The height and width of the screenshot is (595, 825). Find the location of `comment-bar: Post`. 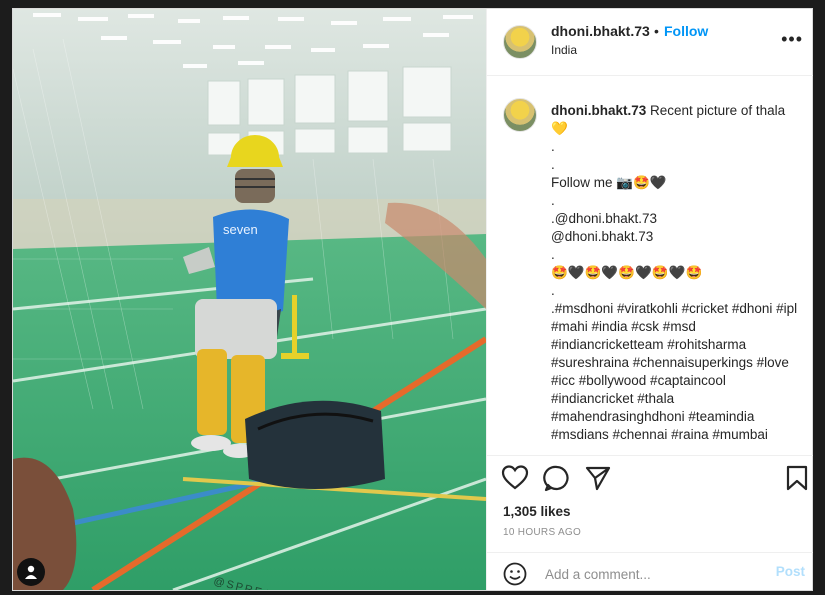

comment-bar: Post is located at coordinates (650, 572).